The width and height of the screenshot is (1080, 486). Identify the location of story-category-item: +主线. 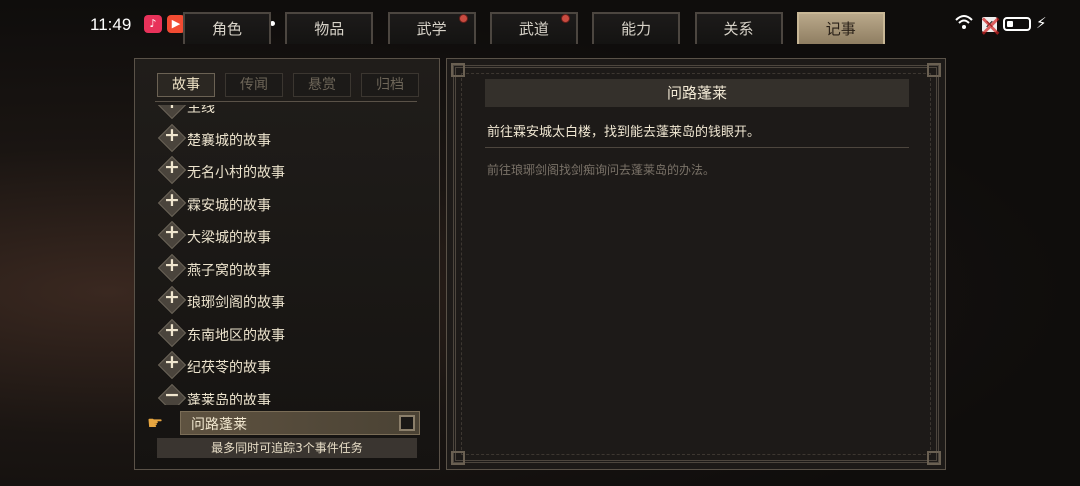
(285, 113).